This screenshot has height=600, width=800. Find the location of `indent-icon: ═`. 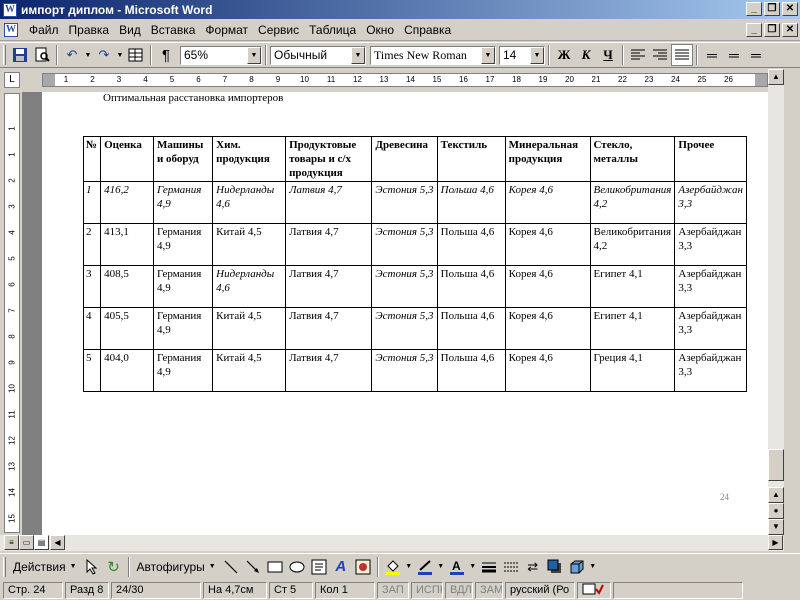

indent-icon: ═ is located at coordinates (756, 55).